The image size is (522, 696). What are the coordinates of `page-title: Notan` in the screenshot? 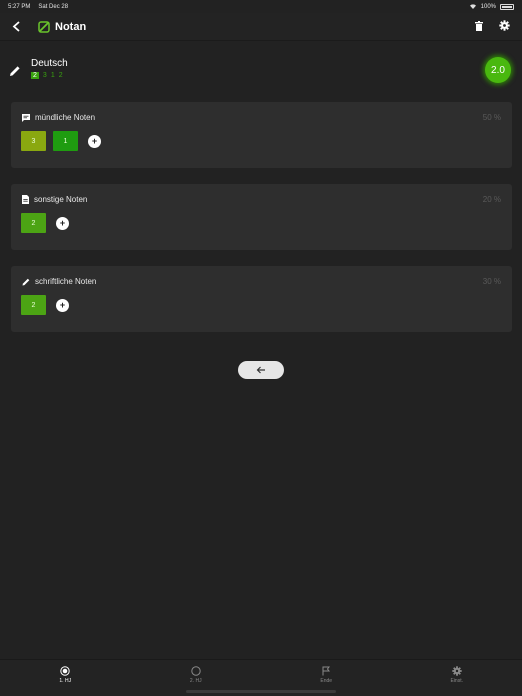 It's located at (71, 26).